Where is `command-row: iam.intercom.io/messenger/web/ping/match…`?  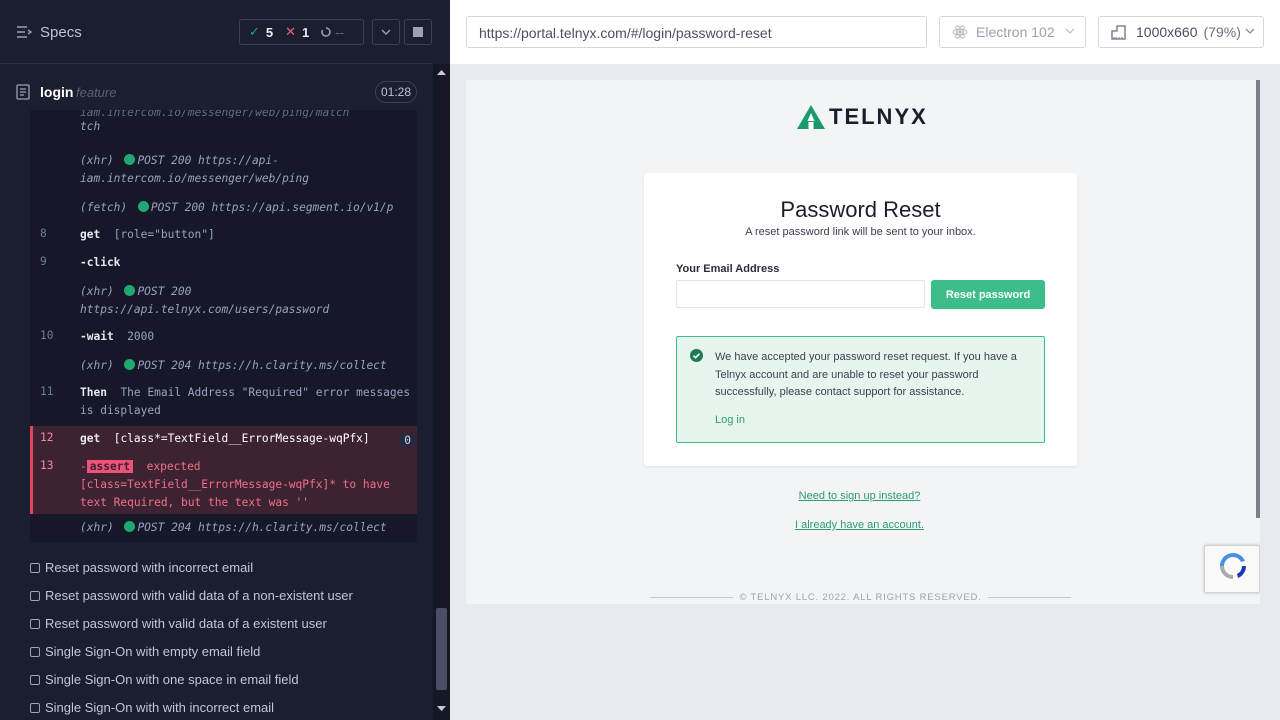 command-row: iam.intercom.io/messenger/web/ping/match… is located at coordinates (223, 126).